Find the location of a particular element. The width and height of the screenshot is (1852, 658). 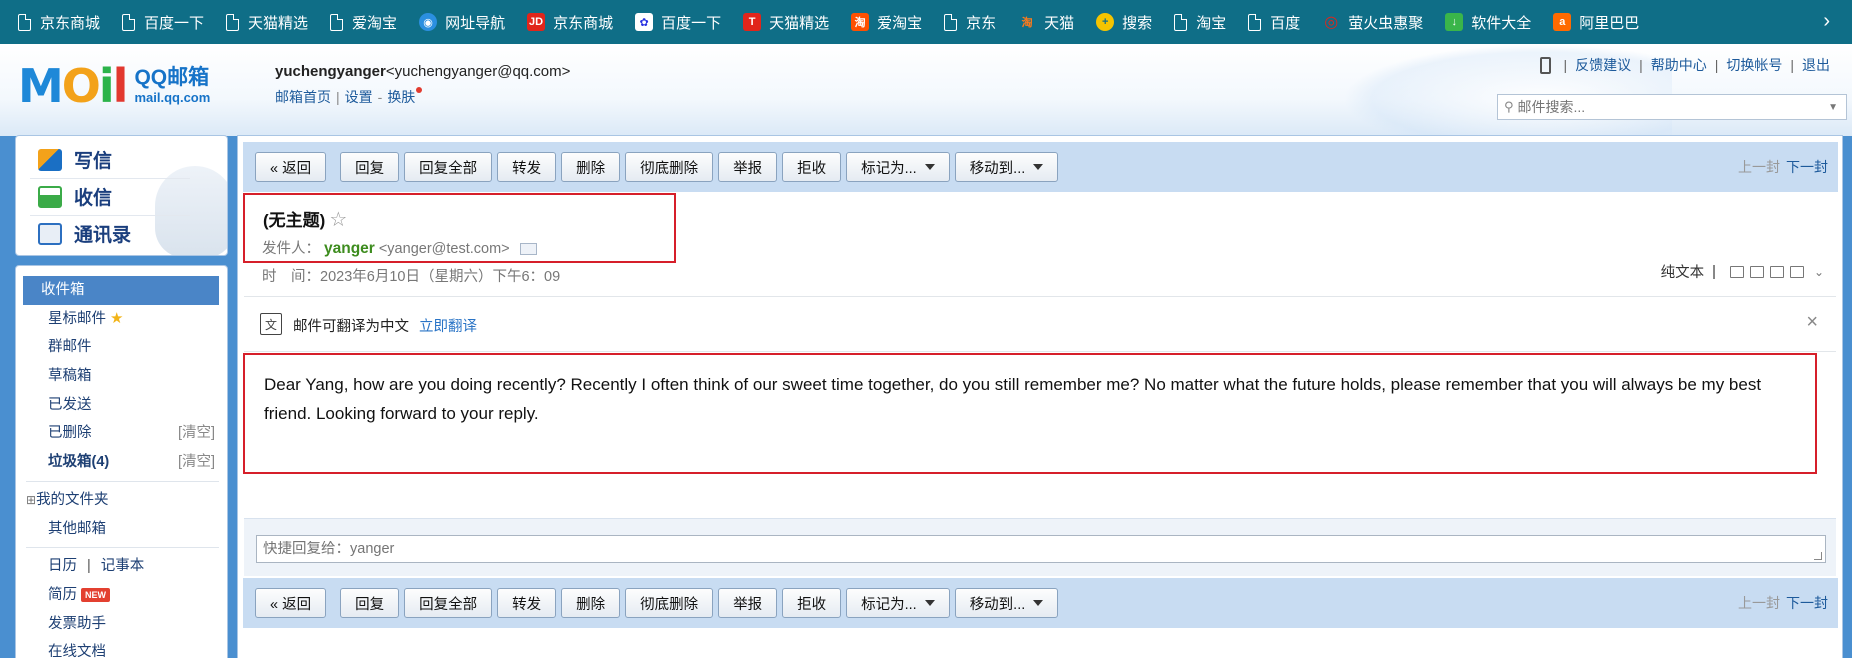

reply-button: 回复 is located at coordinates (370, 167).